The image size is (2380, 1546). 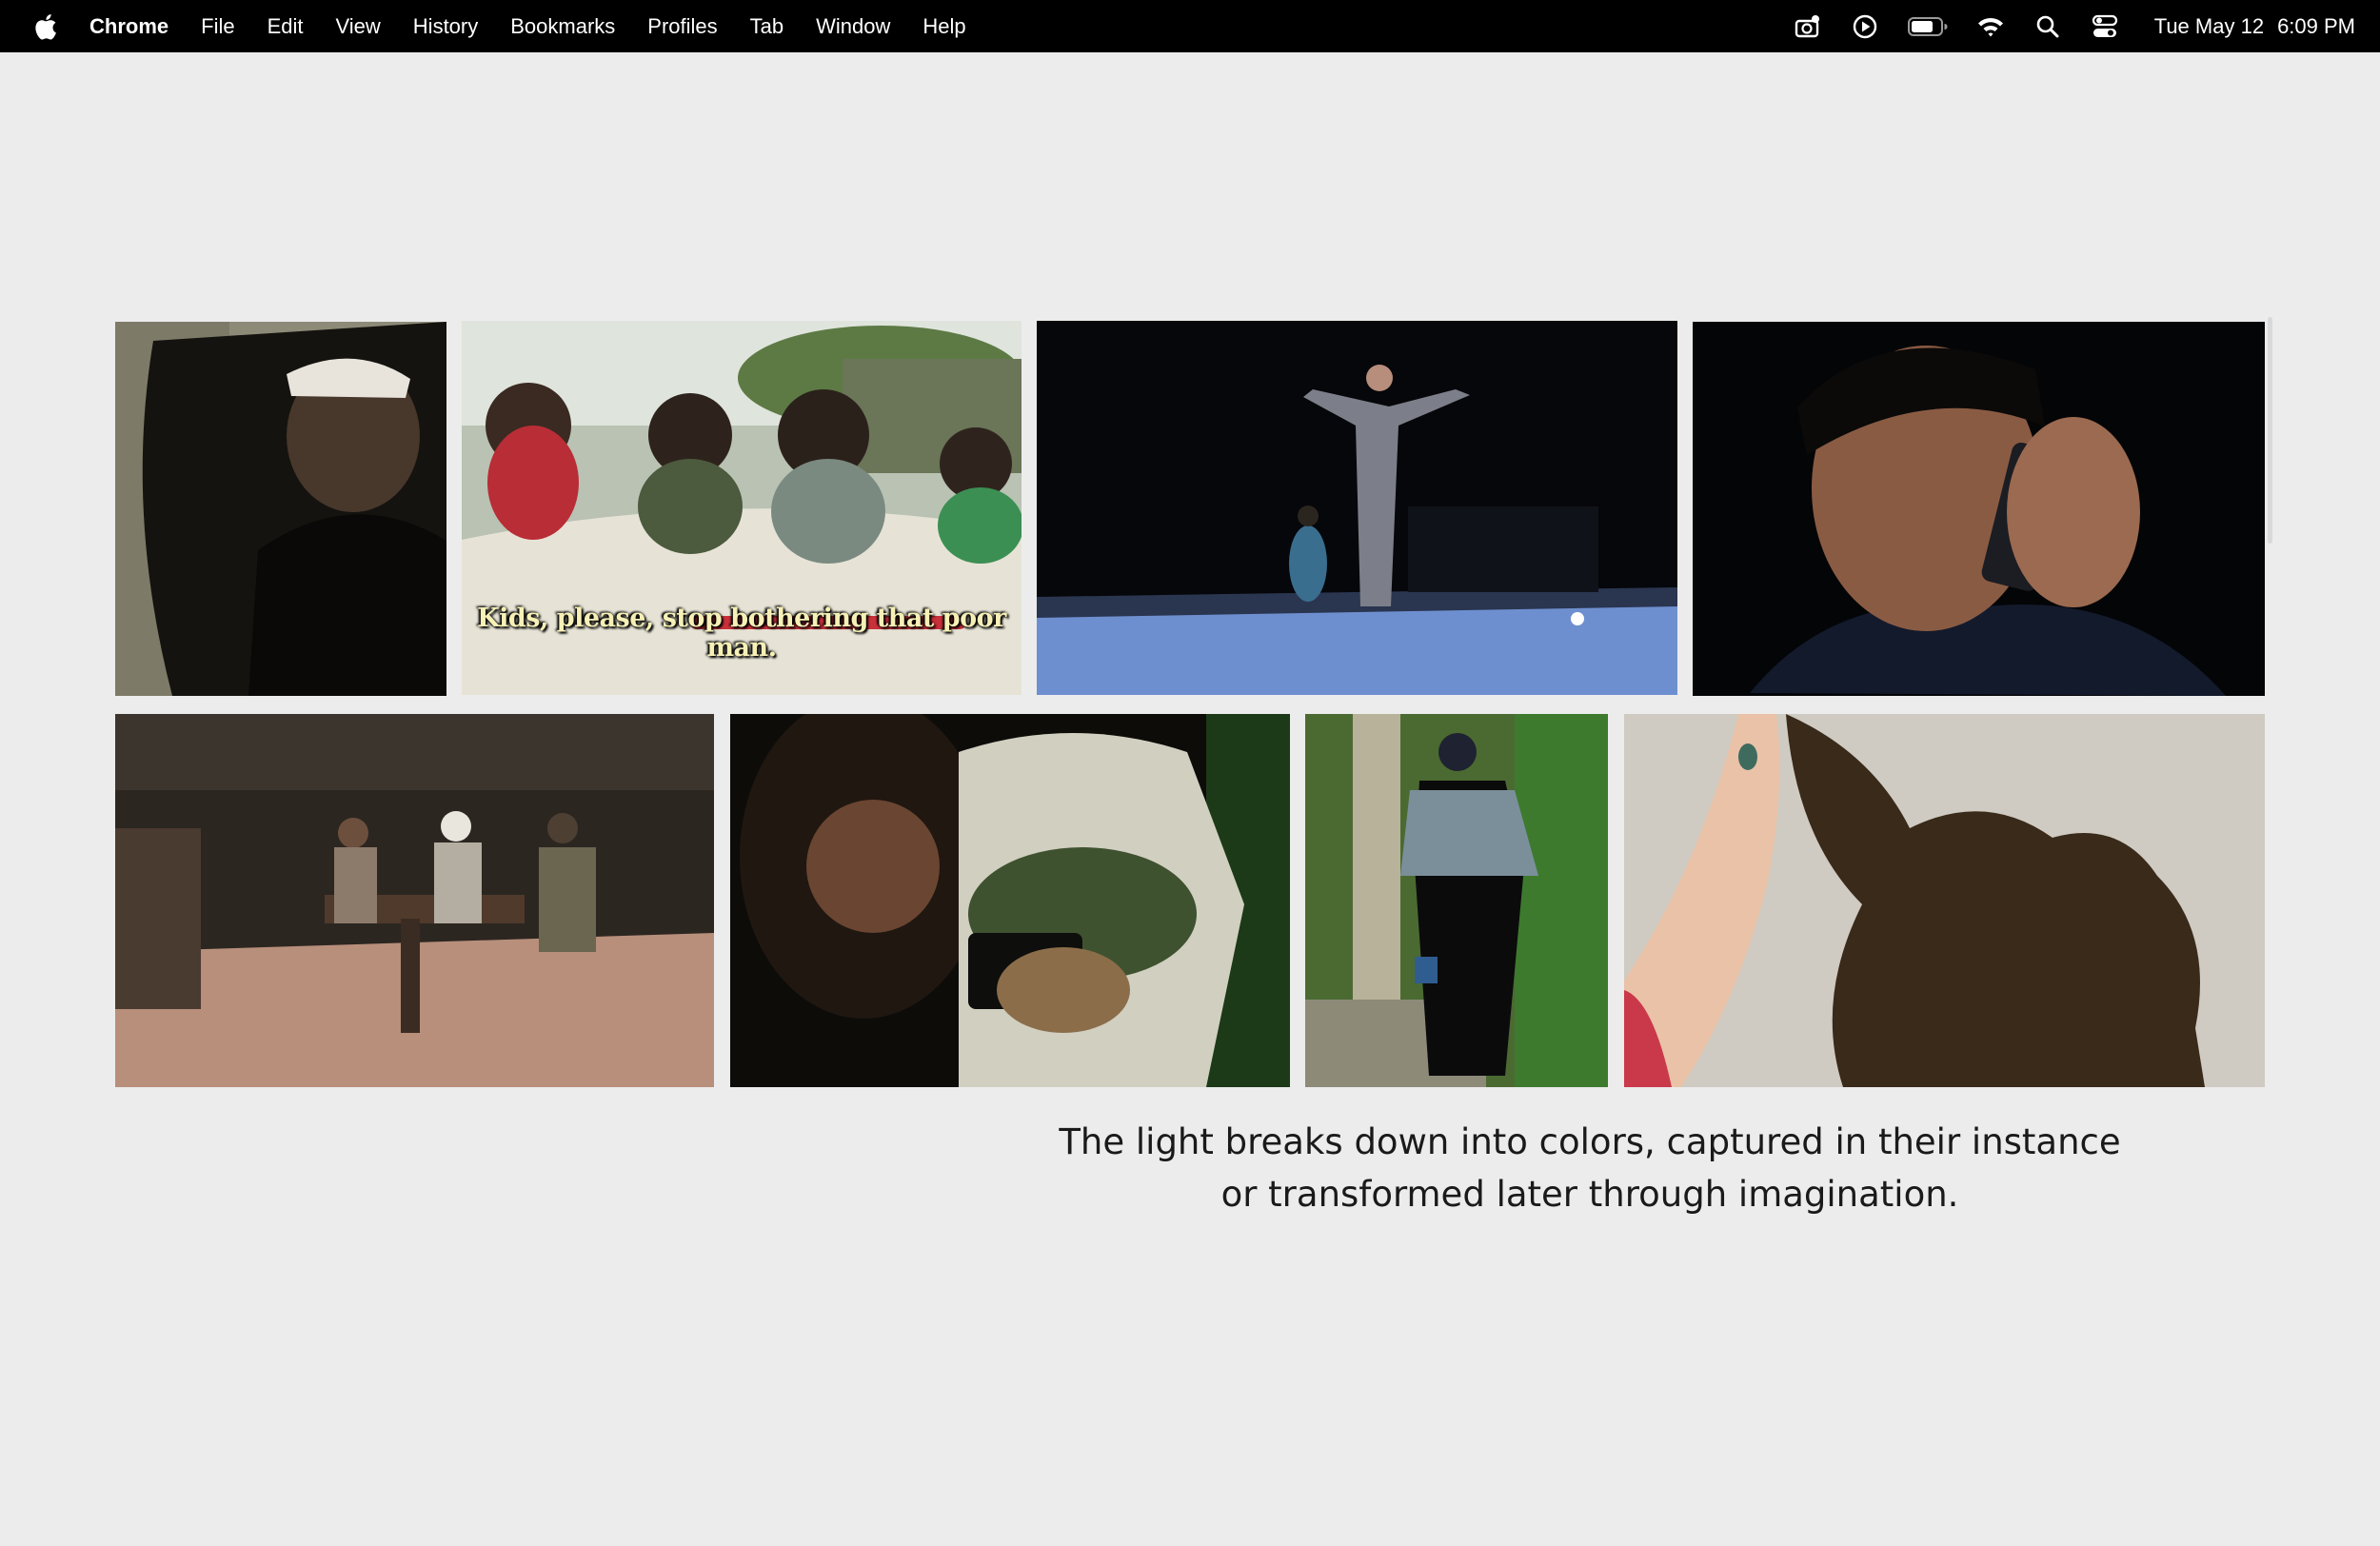 I want to click on still-man-in-mirror, so click(x=280, y=509).